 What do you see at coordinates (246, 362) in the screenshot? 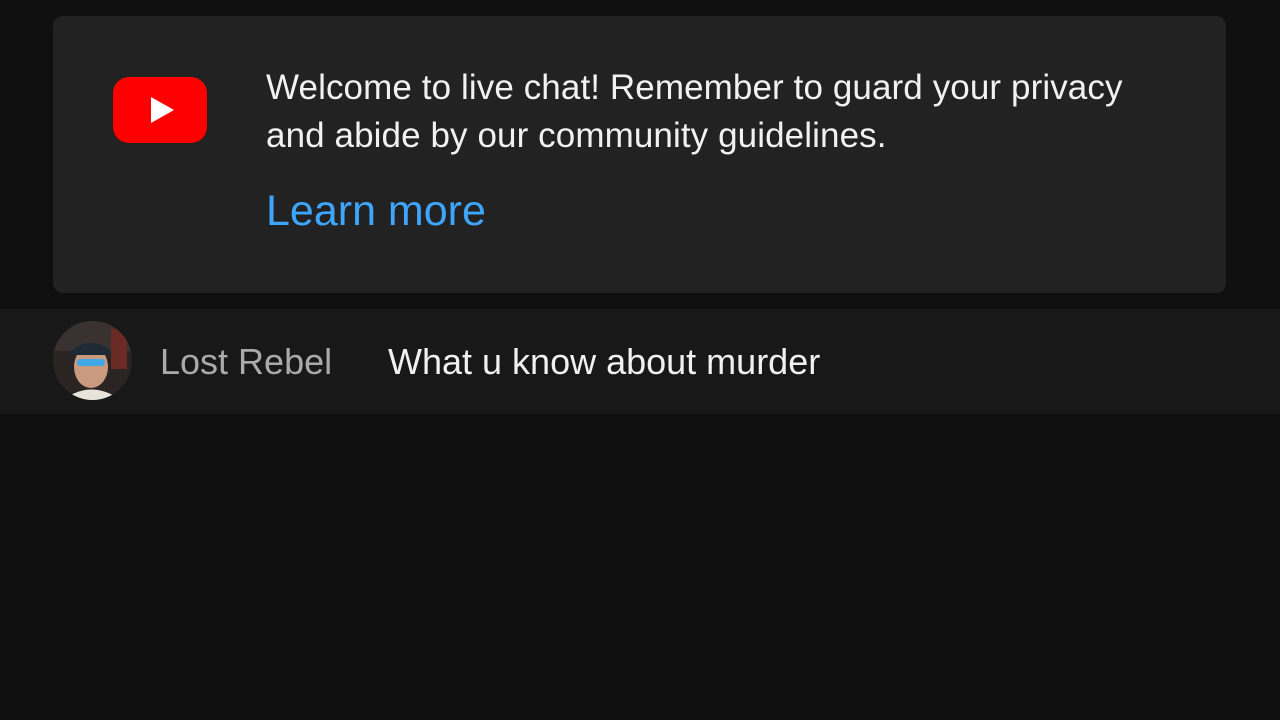
I see `chat-author-name: Lost Rebel` at bounding box center [246, 362].